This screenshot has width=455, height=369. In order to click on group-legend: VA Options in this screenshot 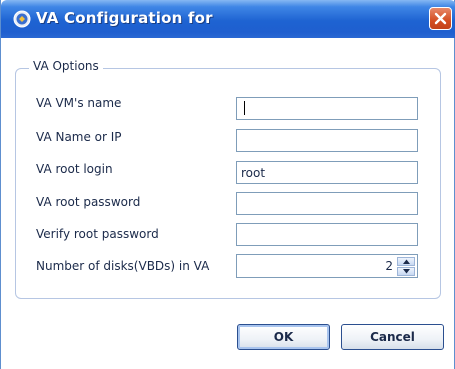, I will do `click(66, 66)`.